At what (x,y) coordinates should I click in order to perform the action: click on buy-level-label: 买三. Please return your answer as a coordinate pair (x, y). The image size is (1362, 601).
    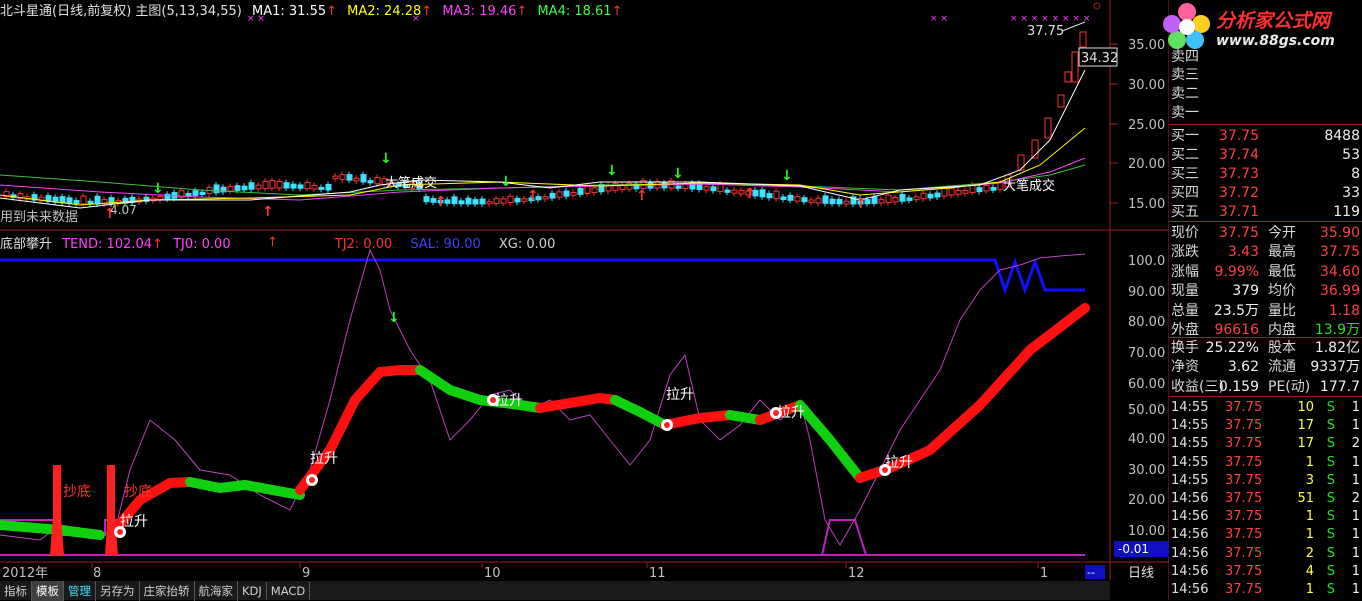
    Looking at the image, I should click on (1185, 174).